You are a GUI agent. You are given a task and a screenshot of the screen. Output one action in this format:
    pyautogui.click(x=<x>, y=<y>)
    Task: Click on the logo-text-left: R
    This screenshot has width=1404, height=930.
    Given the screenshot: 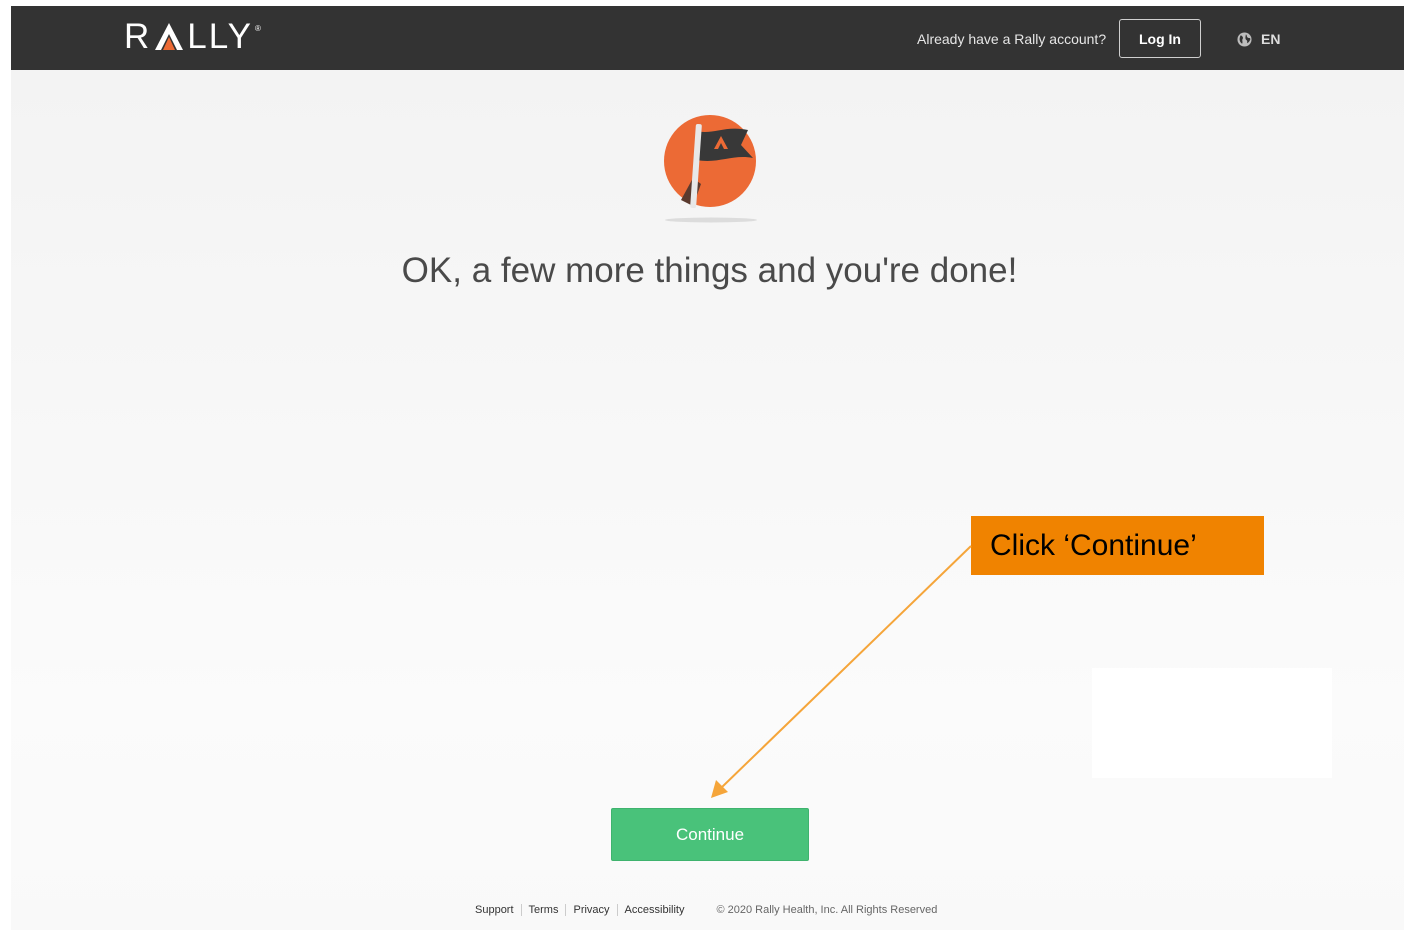 What is the action you would take?
    pyautogui.click(x=138, y=36)
    